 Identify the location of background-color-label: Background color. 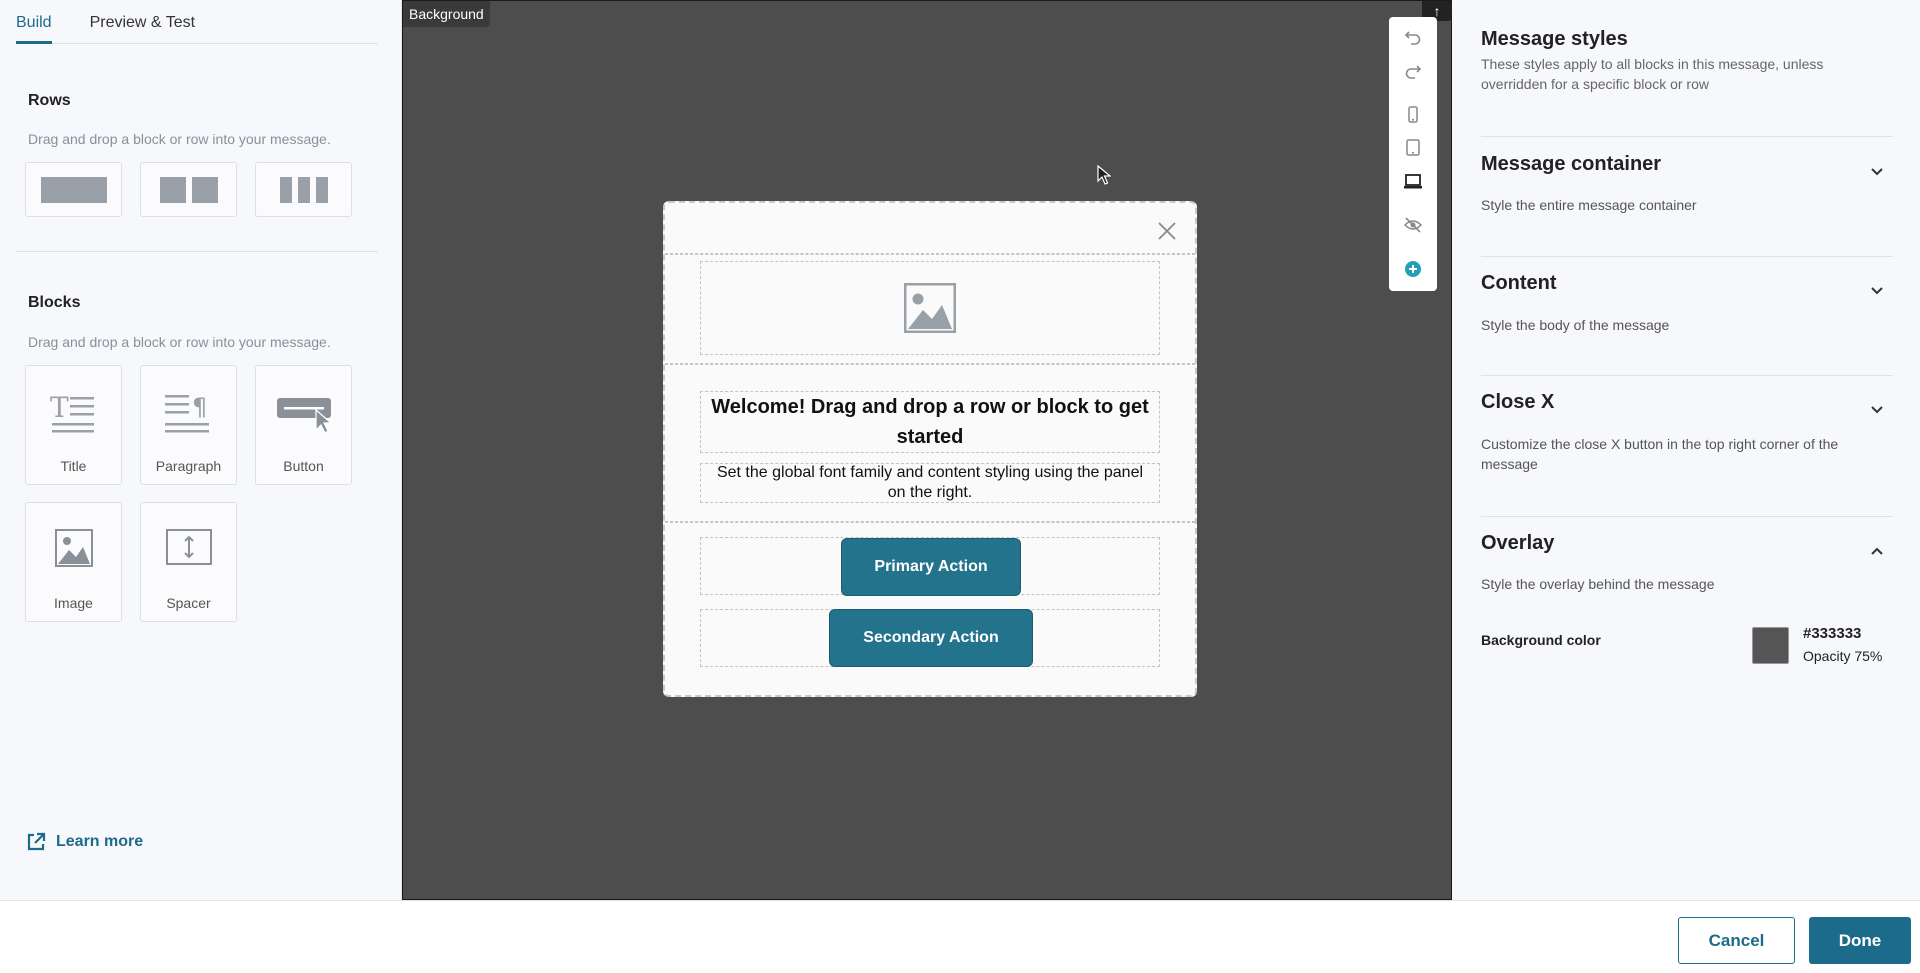
(1541, 640).